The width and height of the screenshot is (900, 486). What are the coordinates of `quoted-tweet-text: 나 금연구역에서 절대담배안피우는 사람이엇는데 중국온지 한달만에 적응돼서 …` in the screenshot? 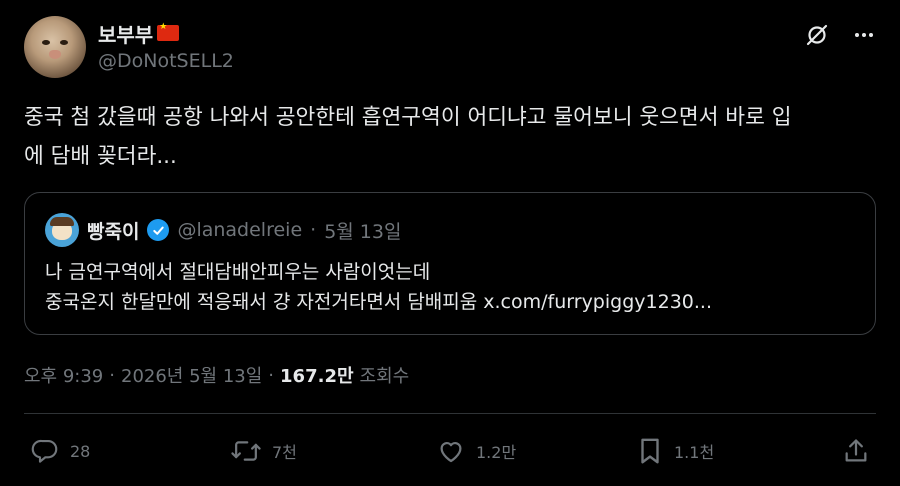 It's located at (378, 287).